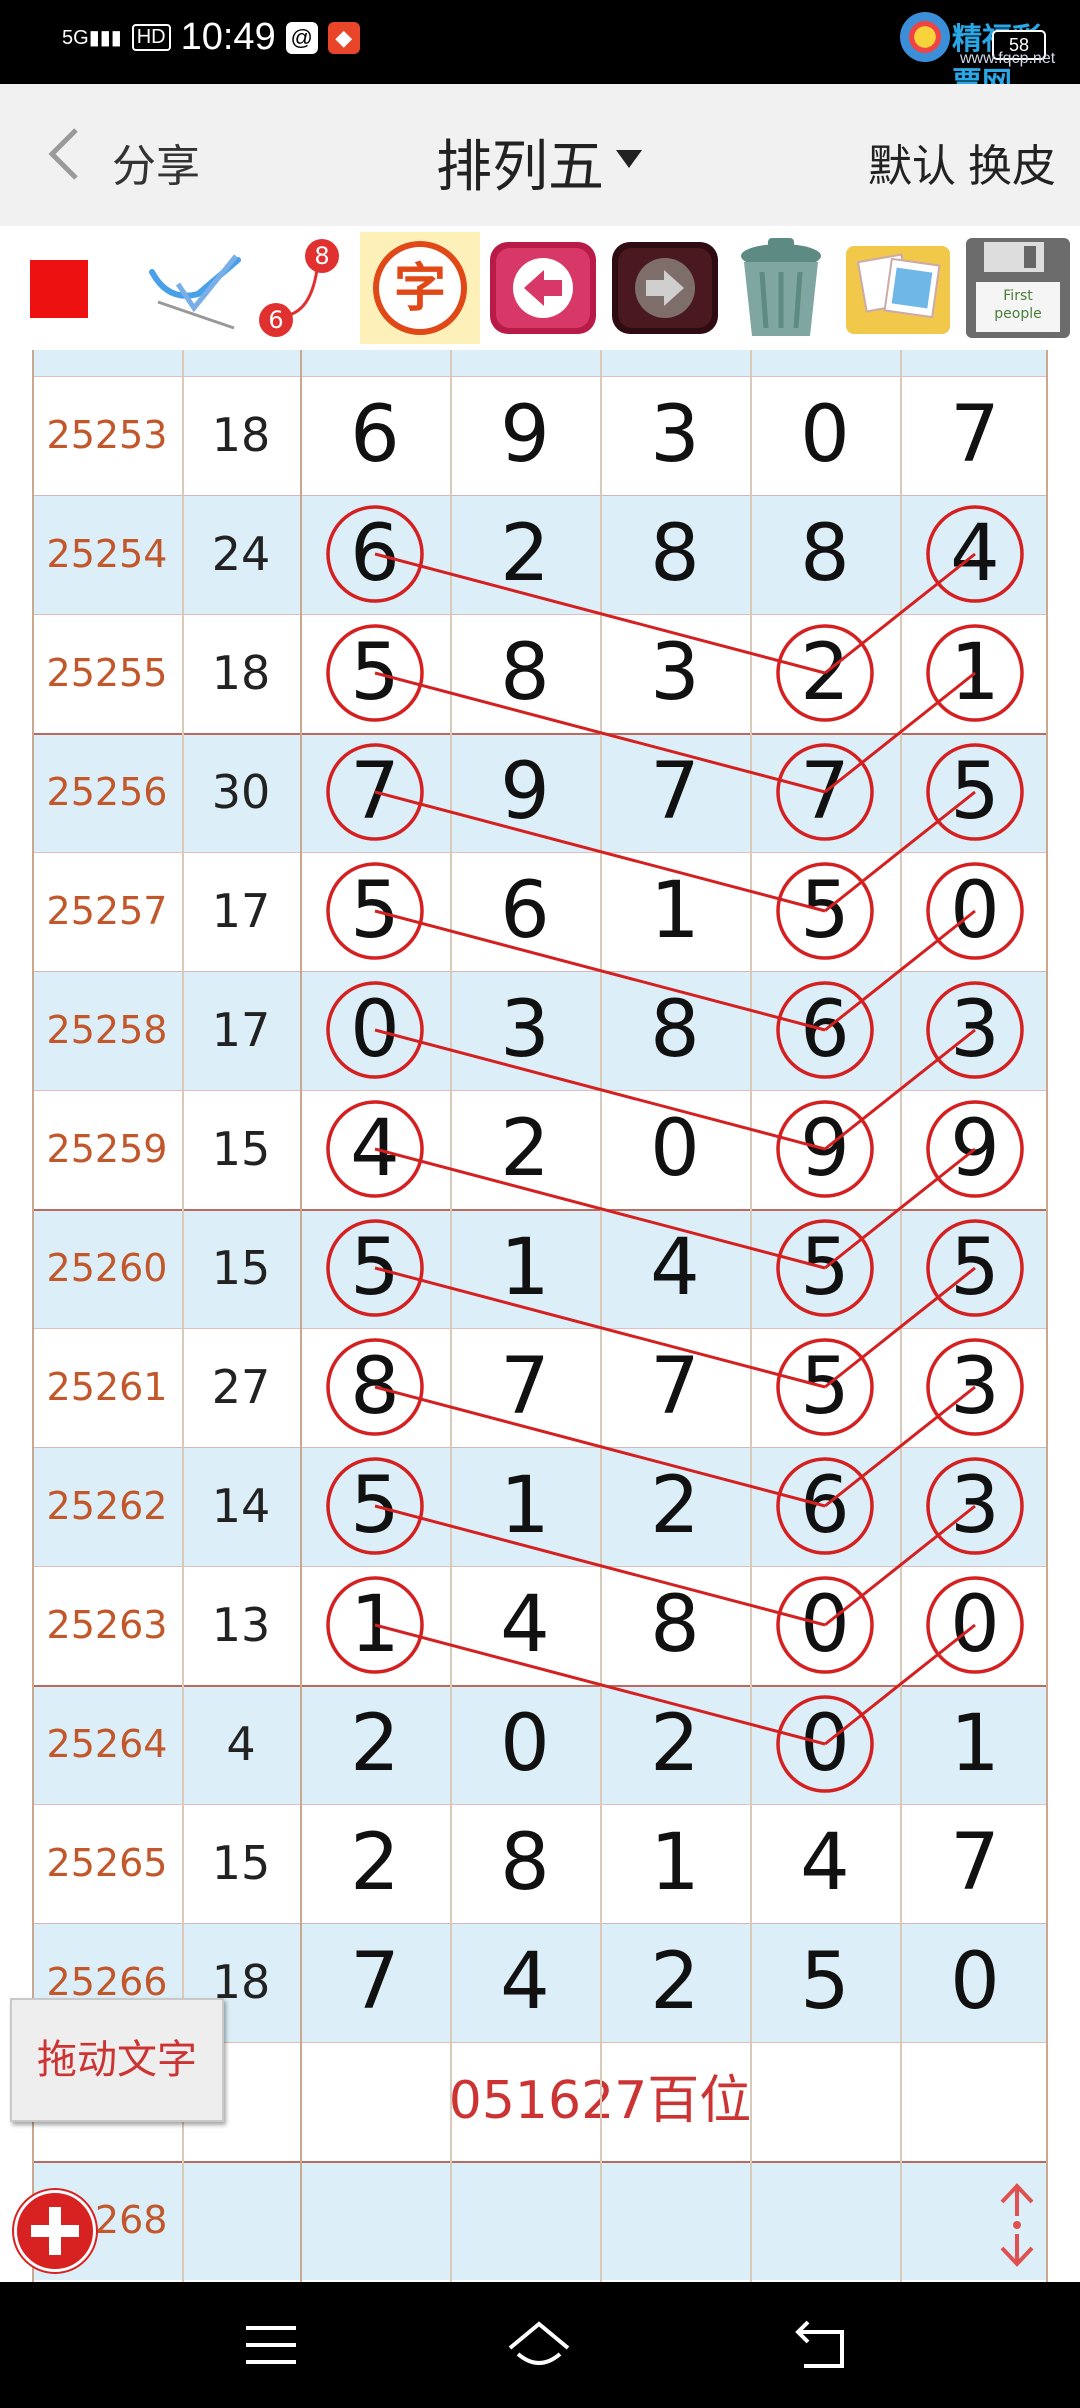 The image size is (1080, 2408). I want to click on drag-text-button: 拖动文字, so click(117, 2060).